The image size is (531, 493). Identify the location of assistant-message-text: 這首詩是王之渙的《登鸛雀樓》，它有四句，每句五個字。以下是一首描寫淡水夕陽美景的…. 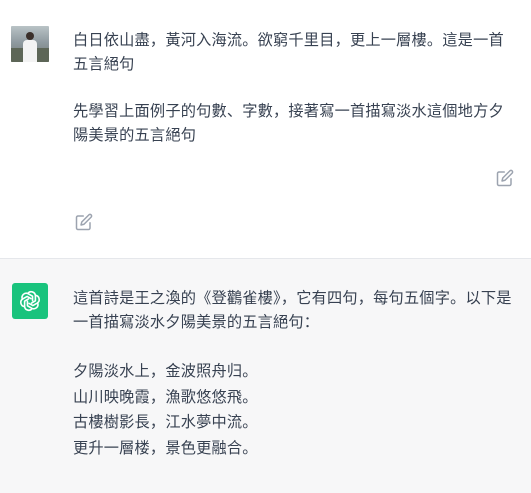
(292, 310).